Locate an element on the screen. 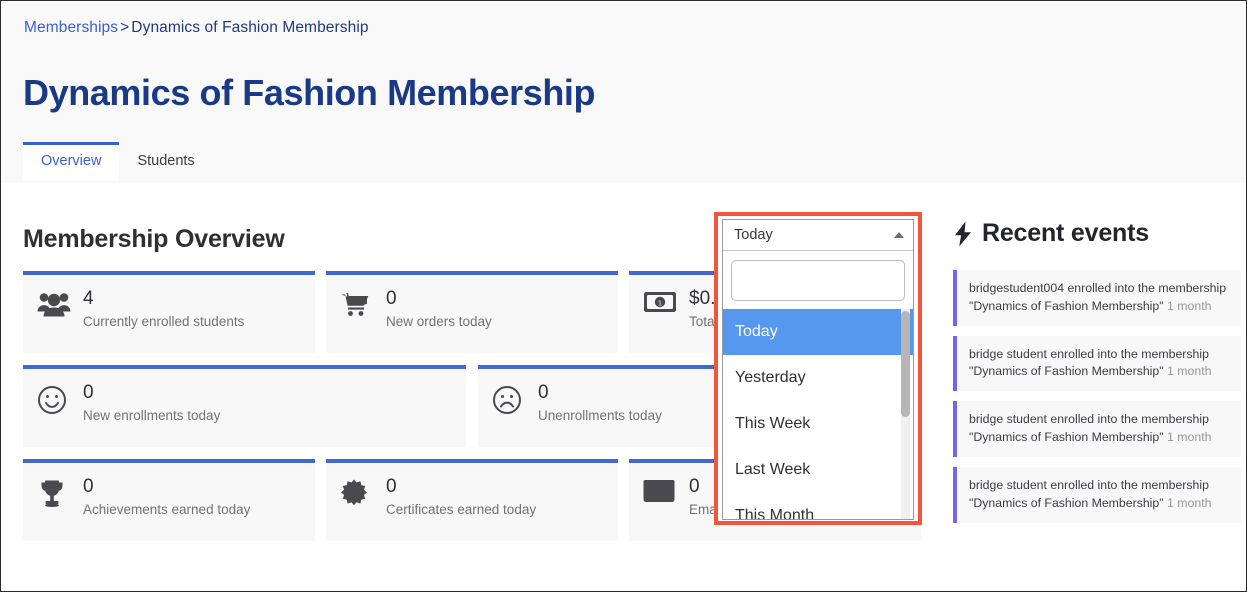 The height and width of the screenshot is (592, 1247). tab-students: Students is located at coordinates (165, 161).